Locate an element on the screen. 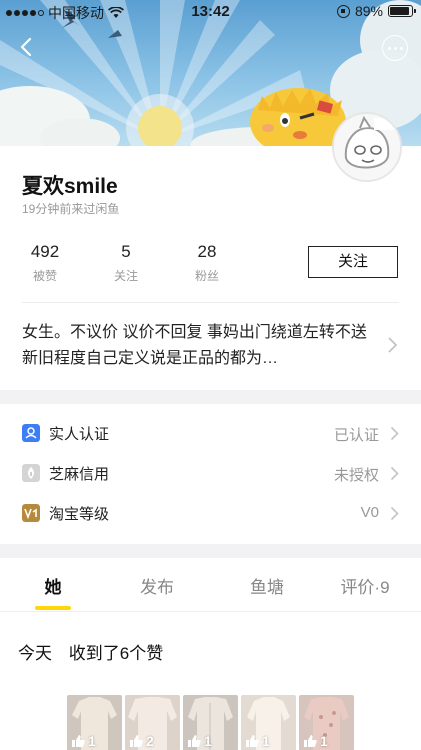 Image resolution: width=421 pixels, height=750 pixels. profile-tabs: 她 发布 鱼塘 评价·9 is located at coordinates (210, 585).